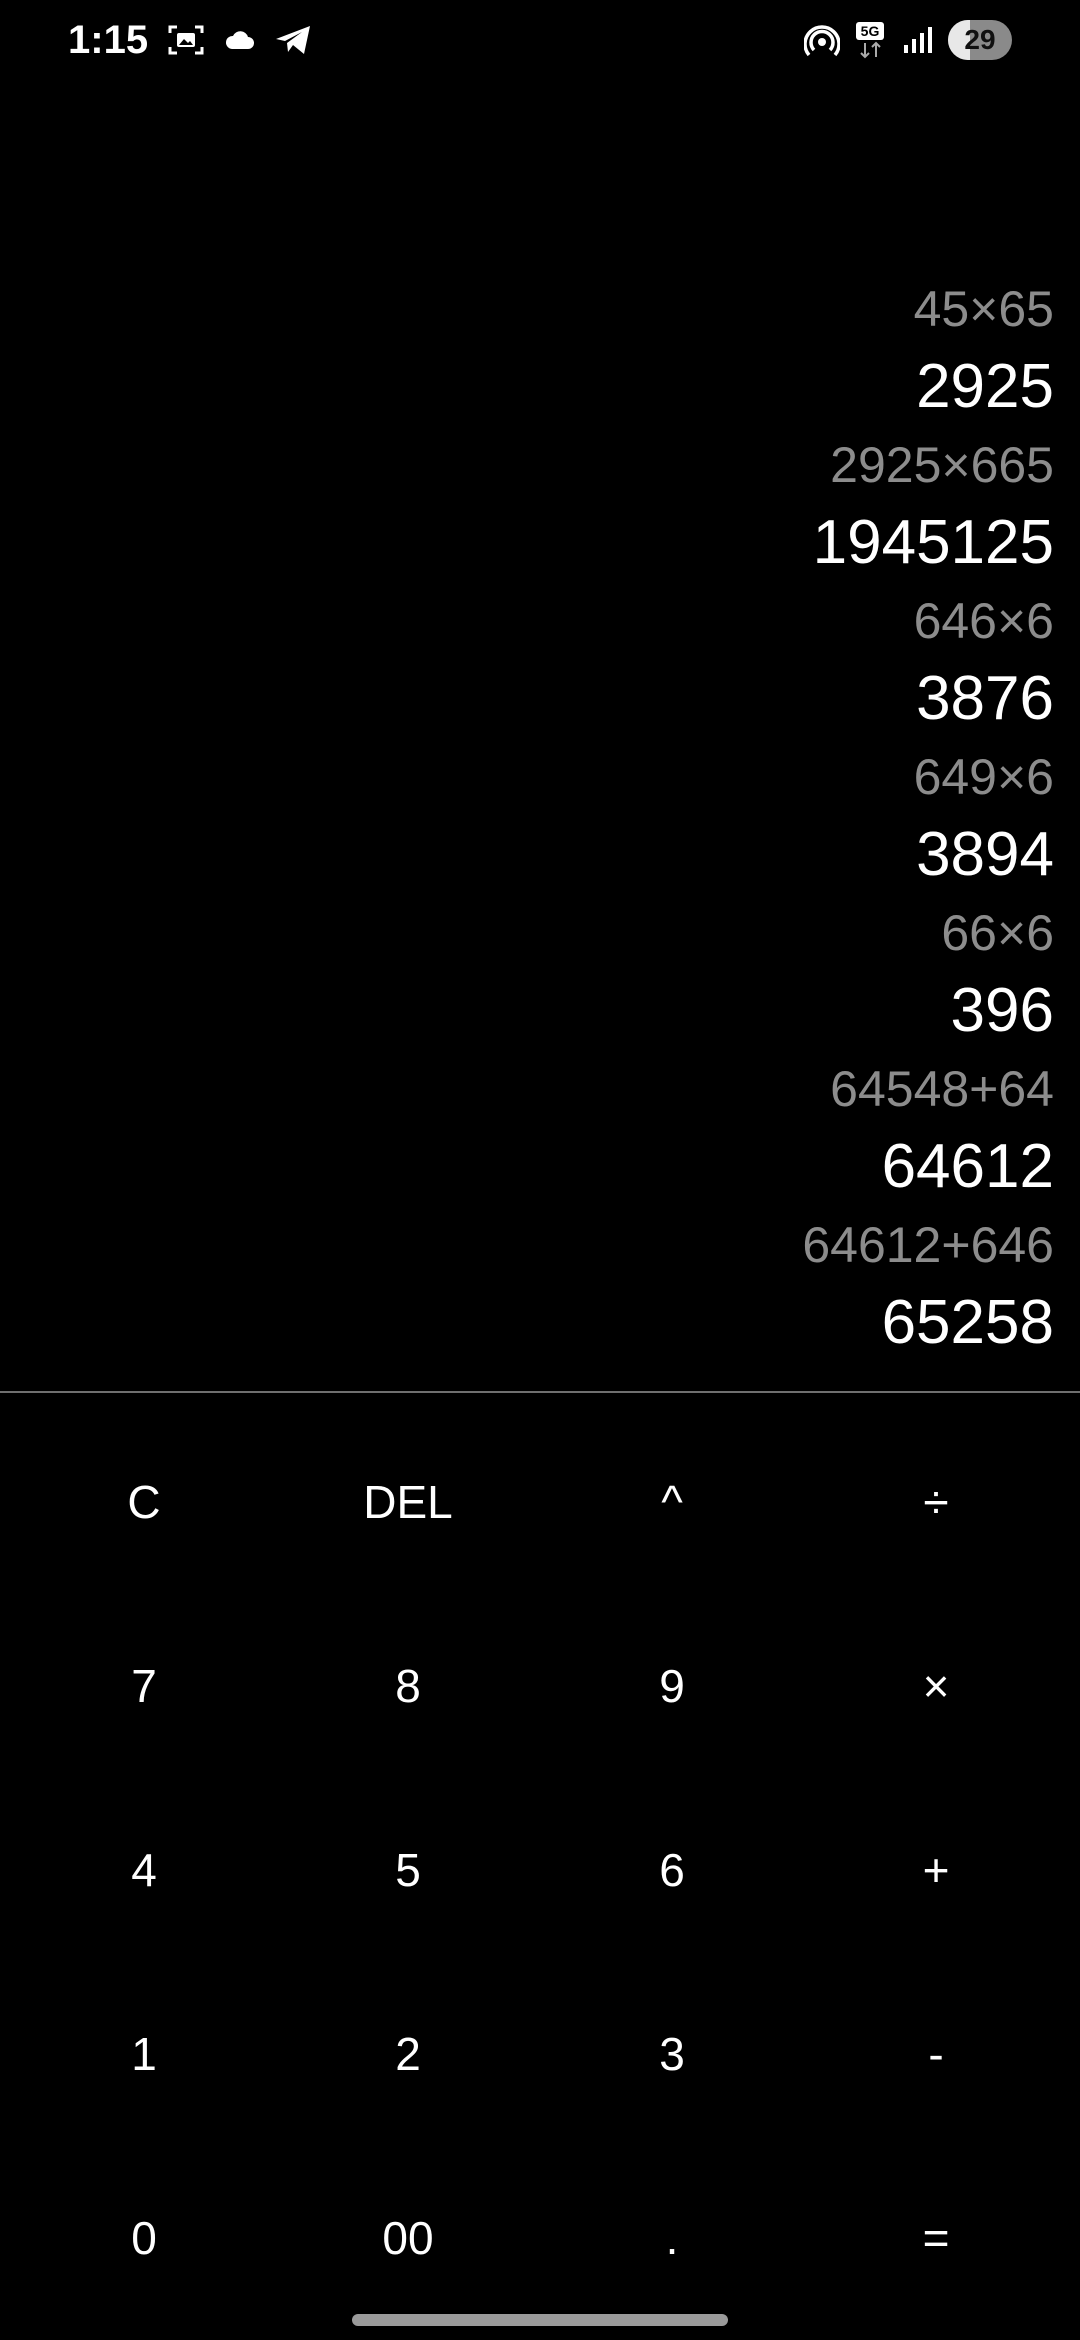 The width and height of the screenshot is (1080, 2340). Describe the element at coordinates (968, 1167) in the screenshot. I see `history-result: 64612` at that location.